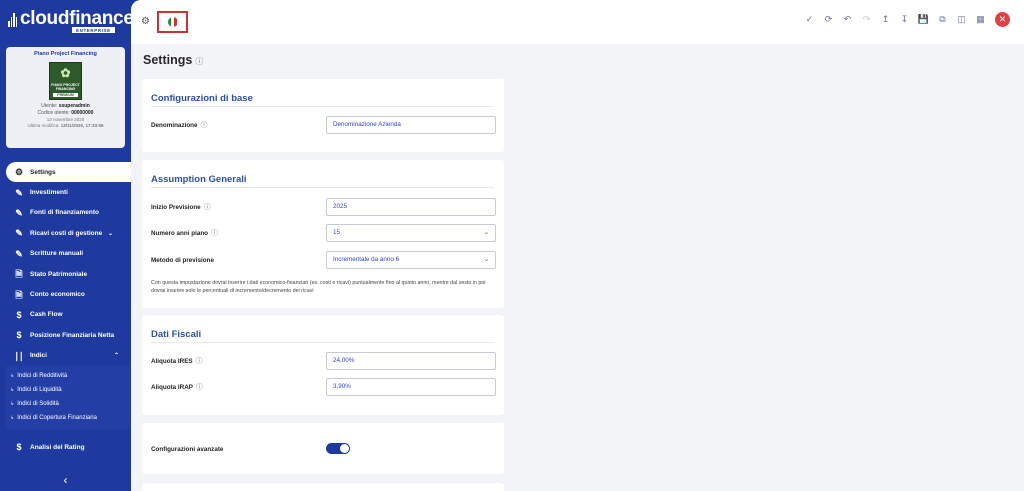  I want to click on redo-icon: ↷, so click(866, 19).